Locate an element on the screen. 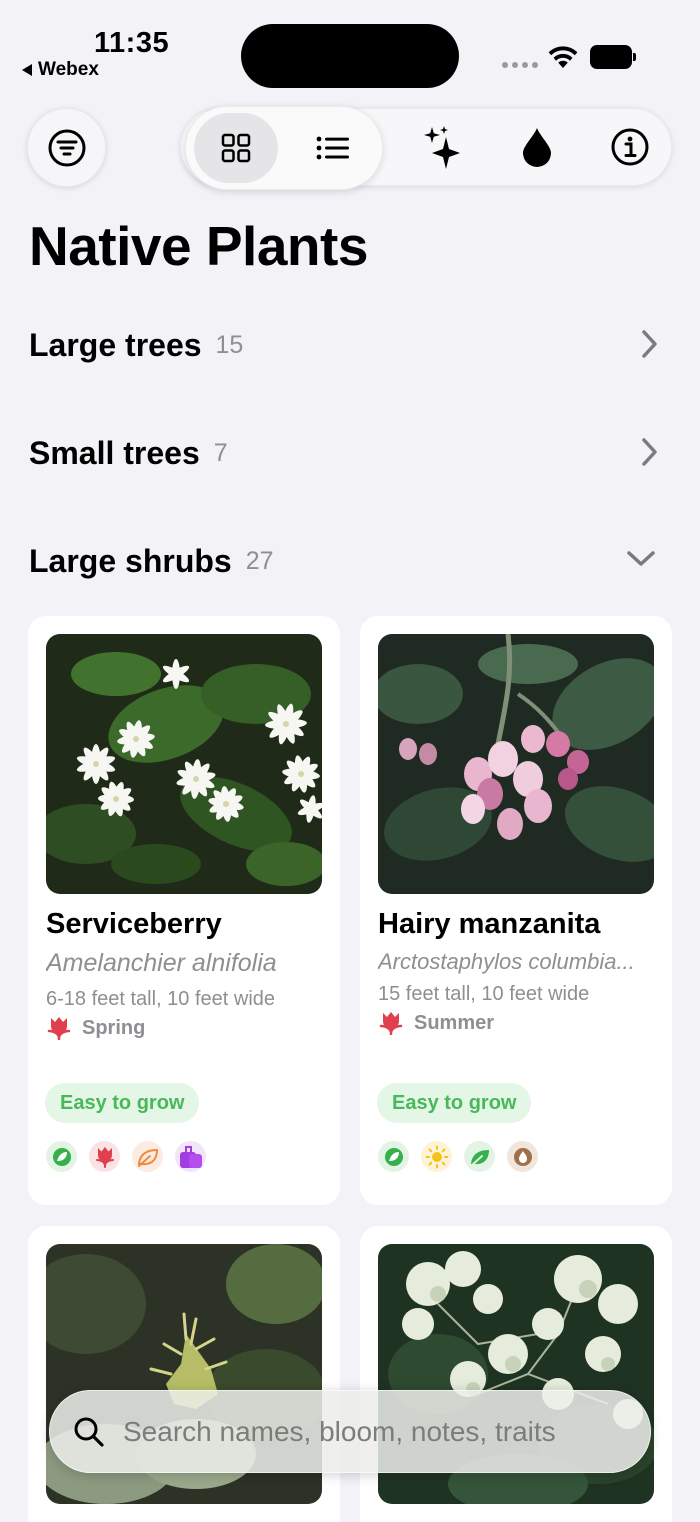 The height and width of the screenshot is (1522, 700). search-icon is located at coordinates (89, 1432).